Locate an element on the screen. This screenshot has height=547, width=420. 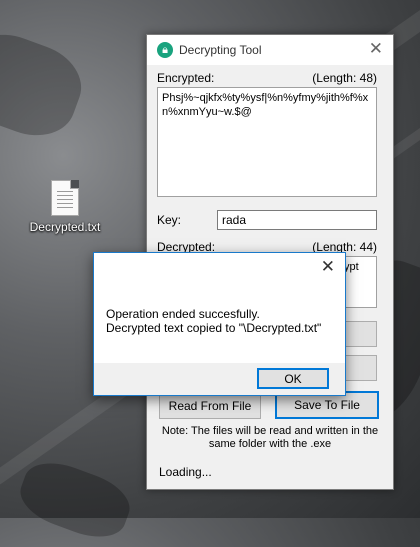
key-input is located at coordinates (297, 220).